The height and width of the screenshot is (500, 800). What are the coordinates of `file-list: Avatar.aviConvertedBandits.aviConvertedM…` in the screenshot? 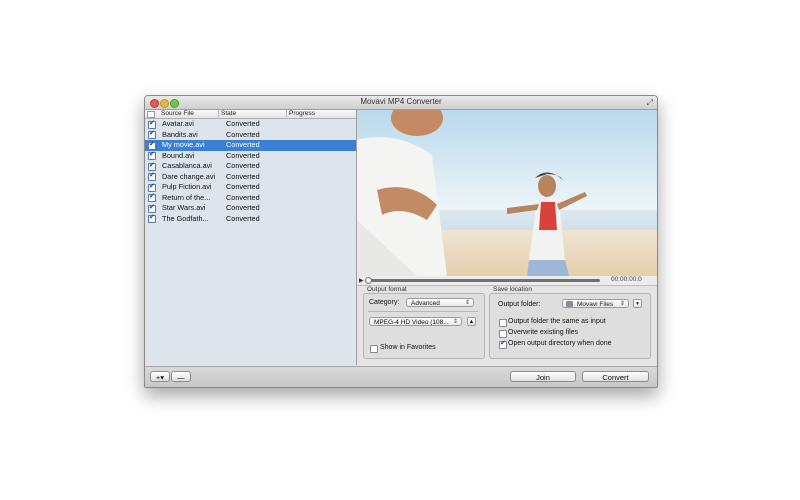 It's located at (250, 171).